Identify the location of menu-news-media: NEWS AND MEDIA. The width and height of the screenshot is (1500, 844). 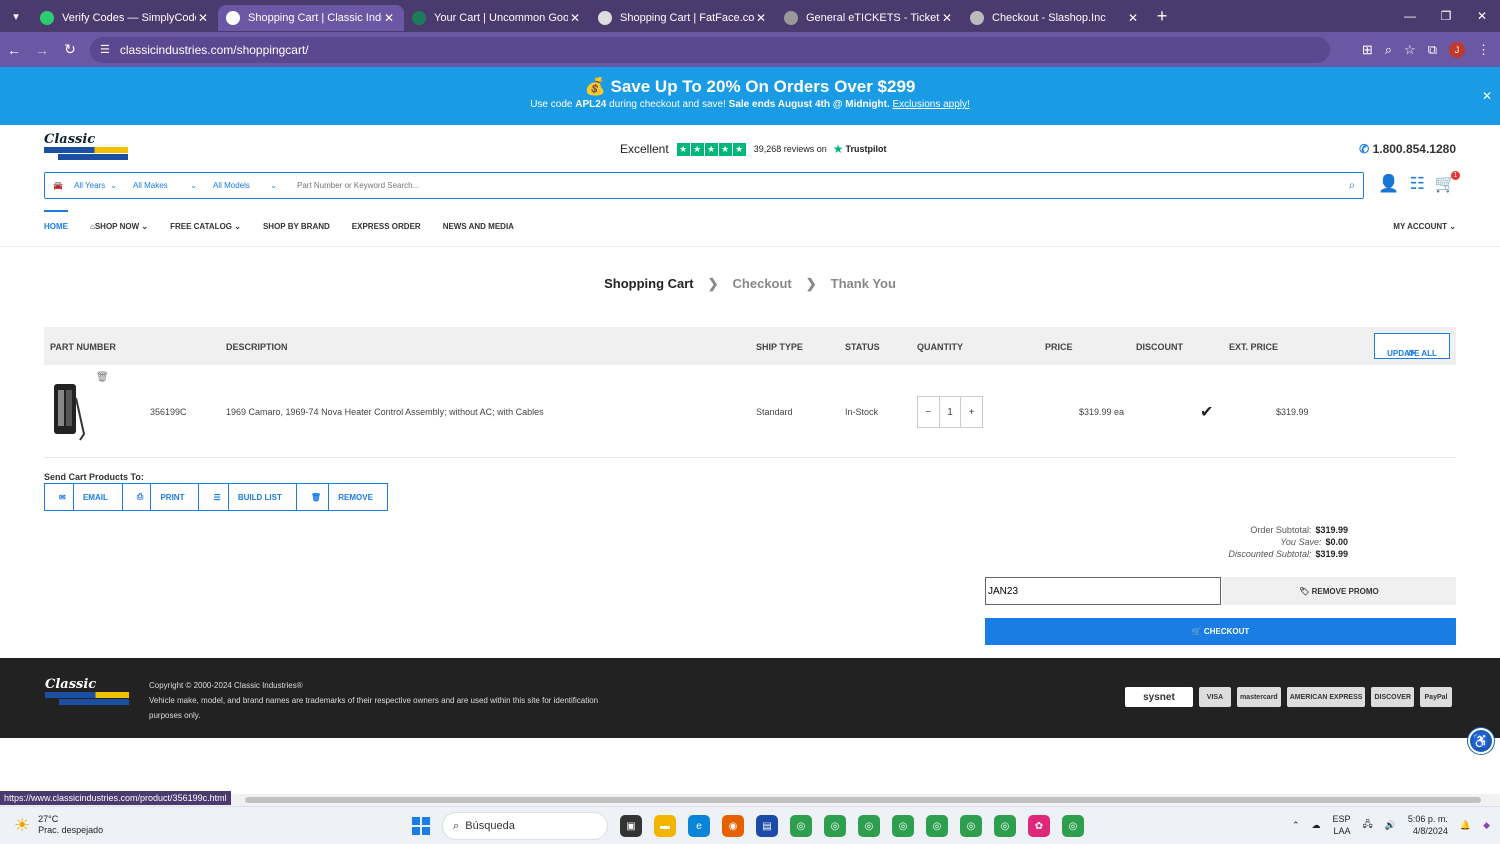
(478, 226).